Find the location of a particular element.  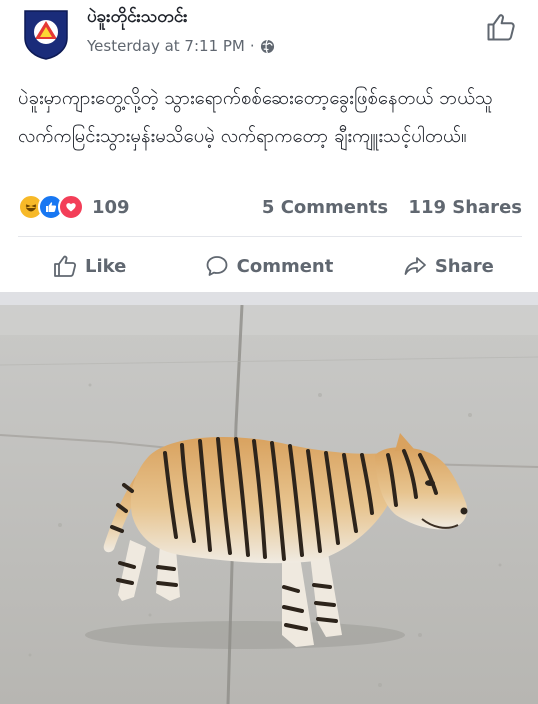

engagement-counts: 5 Comments 119 Shares is located at coordinates (385, 207).